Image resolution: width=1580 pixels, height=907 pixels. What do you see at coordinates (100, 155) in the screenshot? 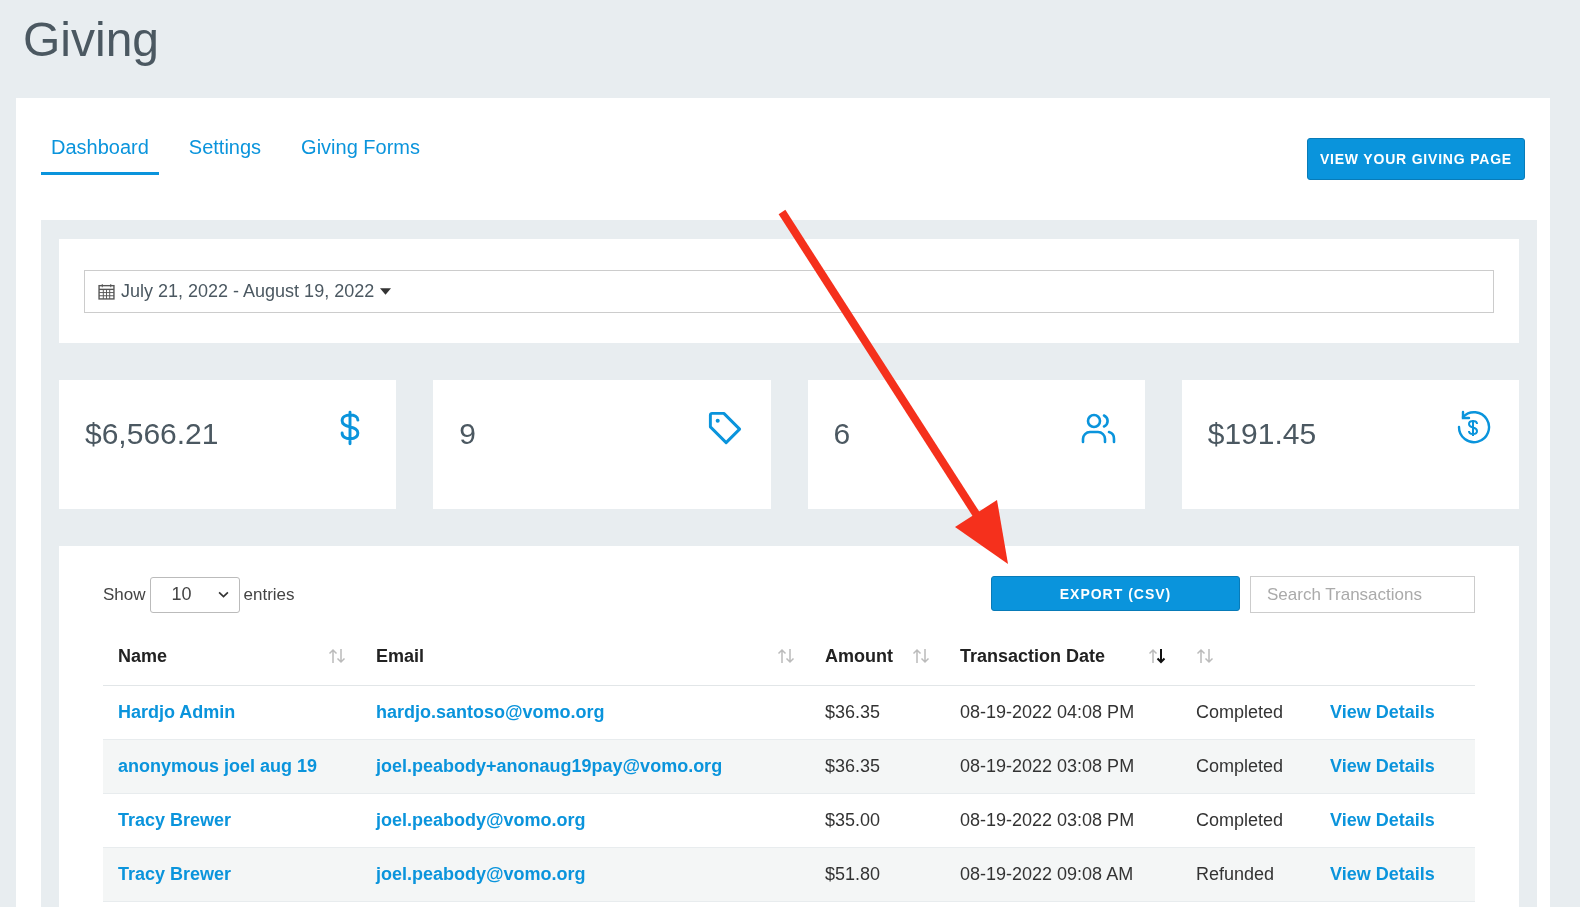
I see `tab: Dashboard` at bounding box center [100, 155].